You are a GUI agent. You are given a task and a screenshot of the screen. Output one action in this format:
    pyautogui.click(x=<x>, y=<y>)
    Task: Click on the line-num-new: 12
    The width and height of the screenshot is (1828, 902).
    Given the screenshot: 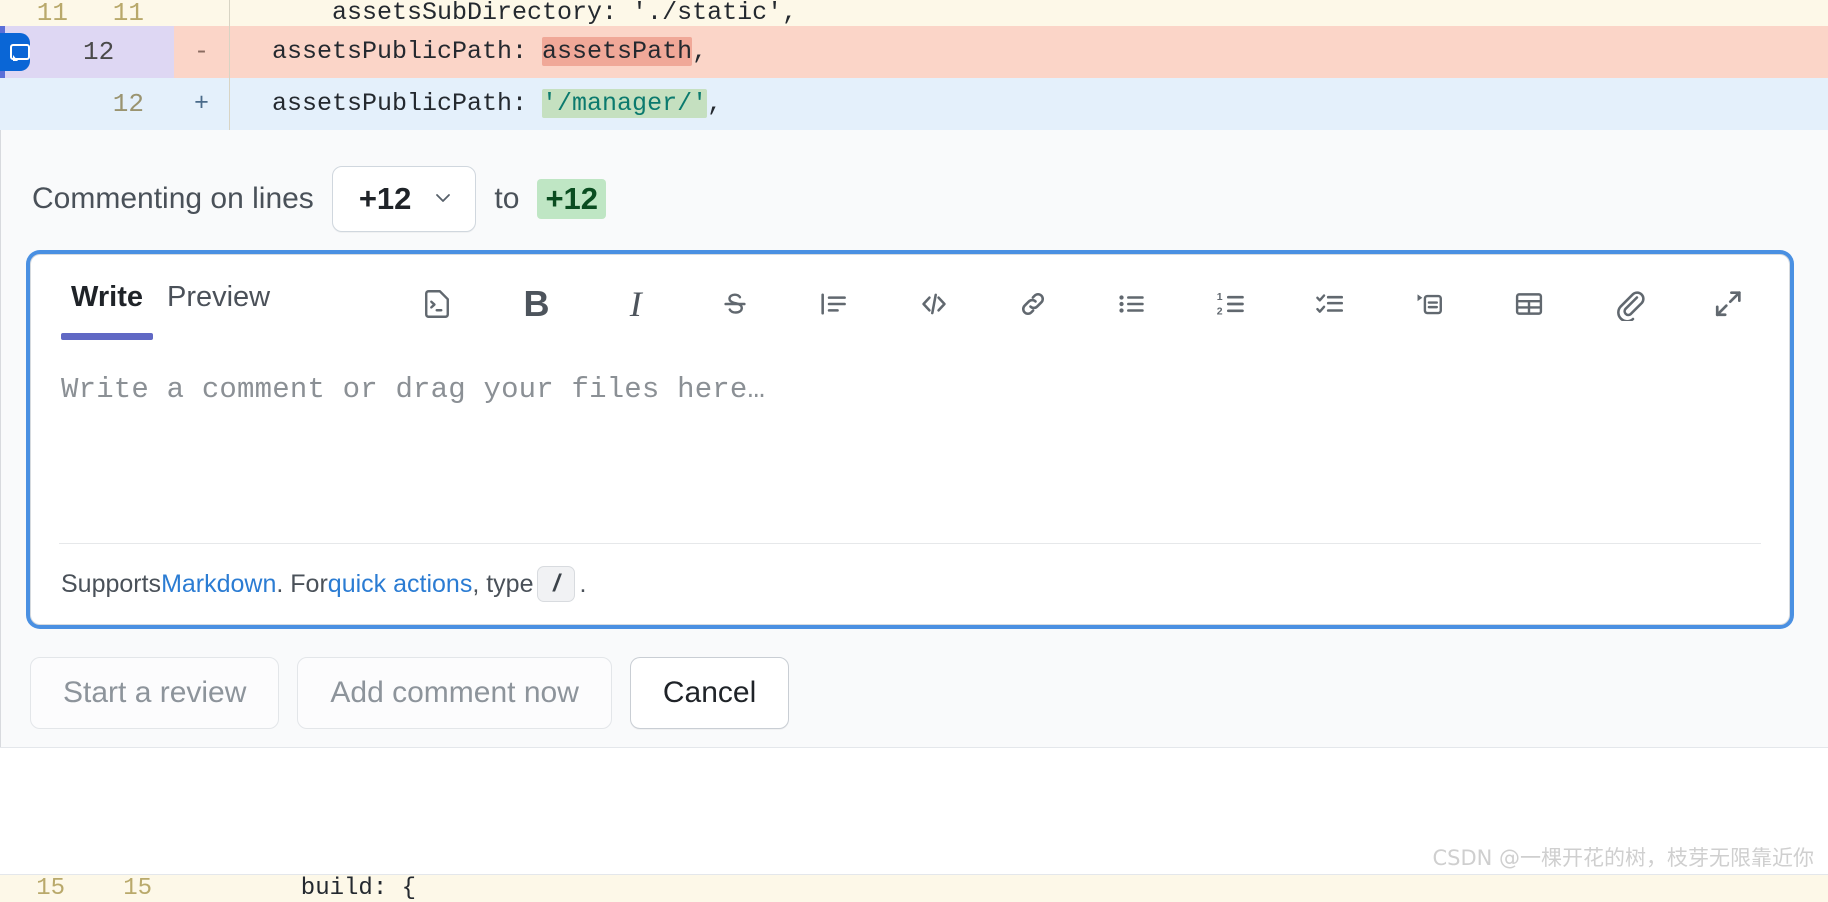 What is the action you would take?
    pyautogui.click(x=128, y=104)
    